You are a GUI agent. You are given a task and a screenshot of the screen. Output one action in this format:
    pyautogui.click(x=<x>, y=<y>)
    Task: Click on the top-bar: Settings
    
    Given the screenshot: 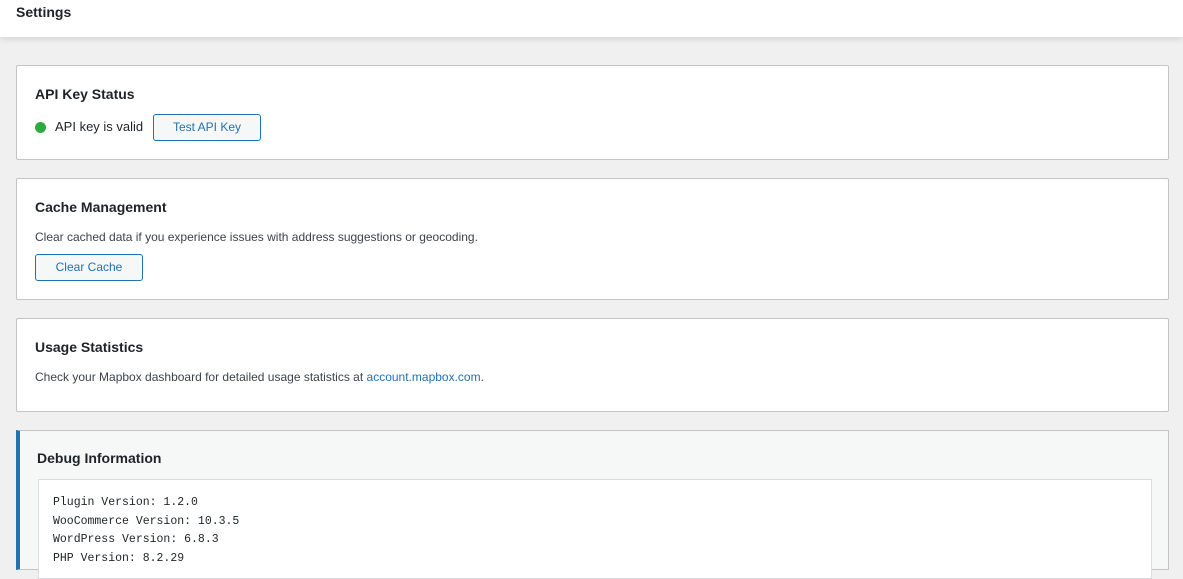 What is the action you would take?
    pyautogui.click(x=591, y=18)
    